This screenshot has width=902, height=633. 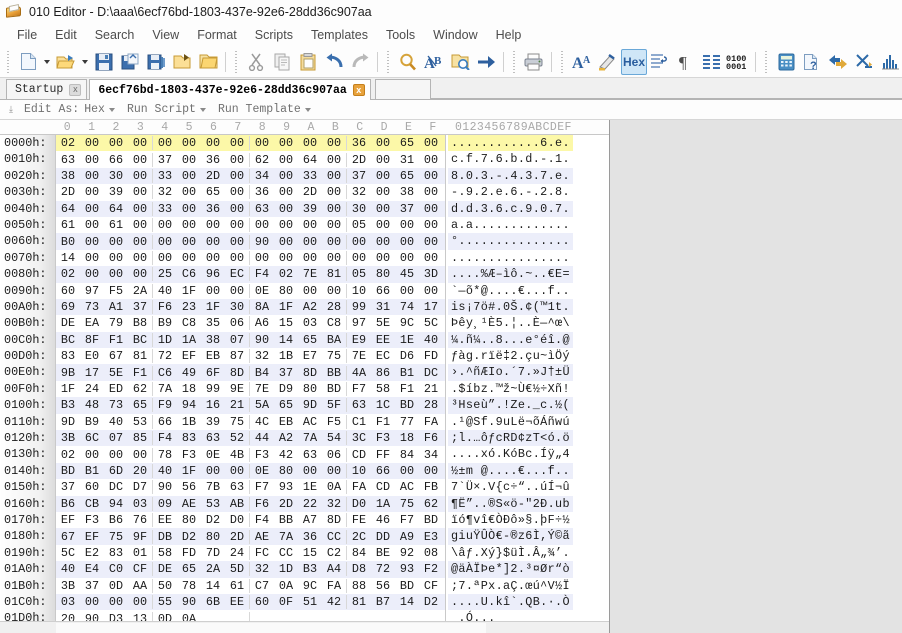 What do you see at coordinates (250, 208) in the screenshot?
I see `hex-row-bytes: 64 00 64 00 33 00 36 00 63 00 39 00 30 00 37 00` at bounding box center [250, 208].